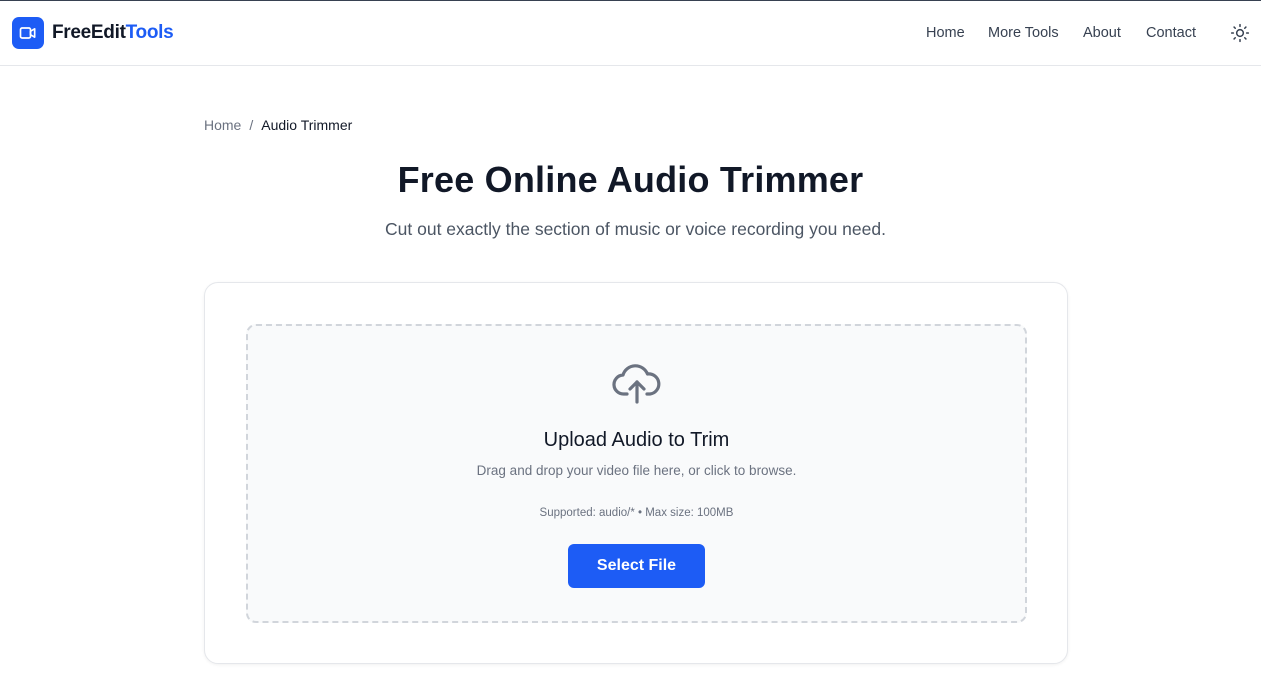  Describe the element at coordinates (945, 33) in the screenshot. I see `nav-home: Home` at that location.